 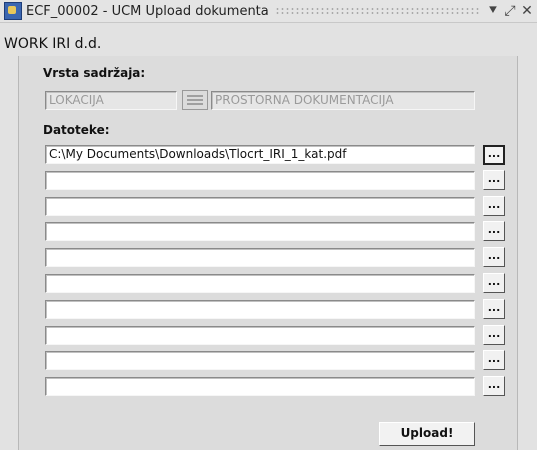 What do you see at coordinates (510, 11) in the screenshot?
I see `maximize-icon: ⤢` at bounding box center [510, 11].